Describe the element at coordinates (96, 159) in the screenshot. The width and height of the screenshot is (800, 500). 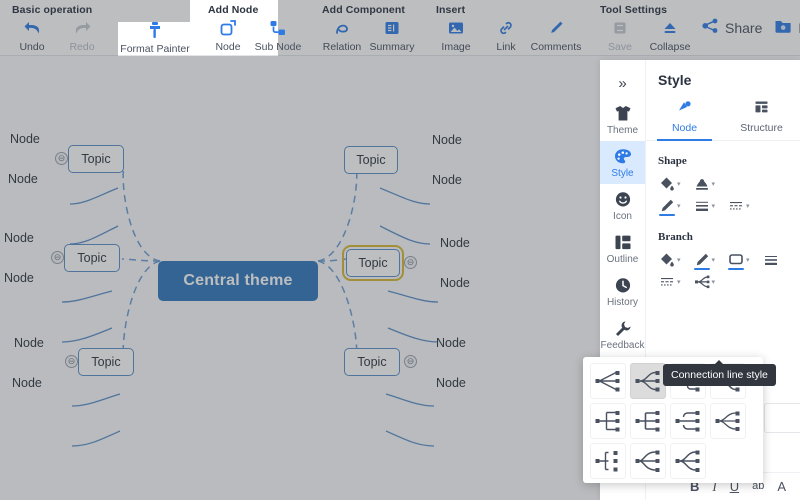
I see `topic-node-1: Topic` at that location.